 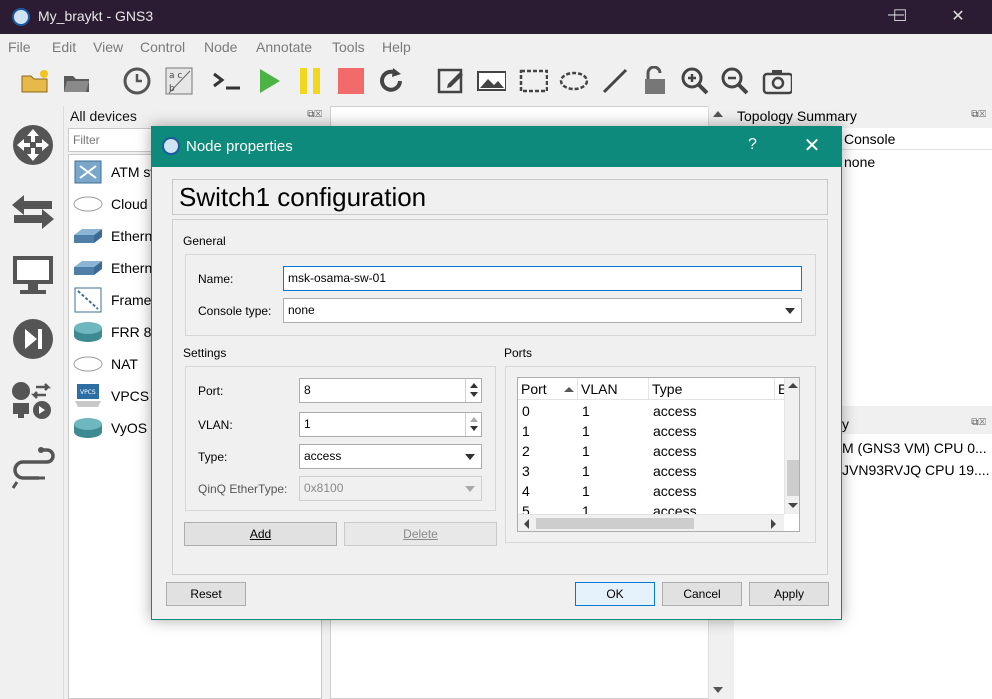 I want to click on name-input: msk-osama-sw-01, so click(x=542, y=278).